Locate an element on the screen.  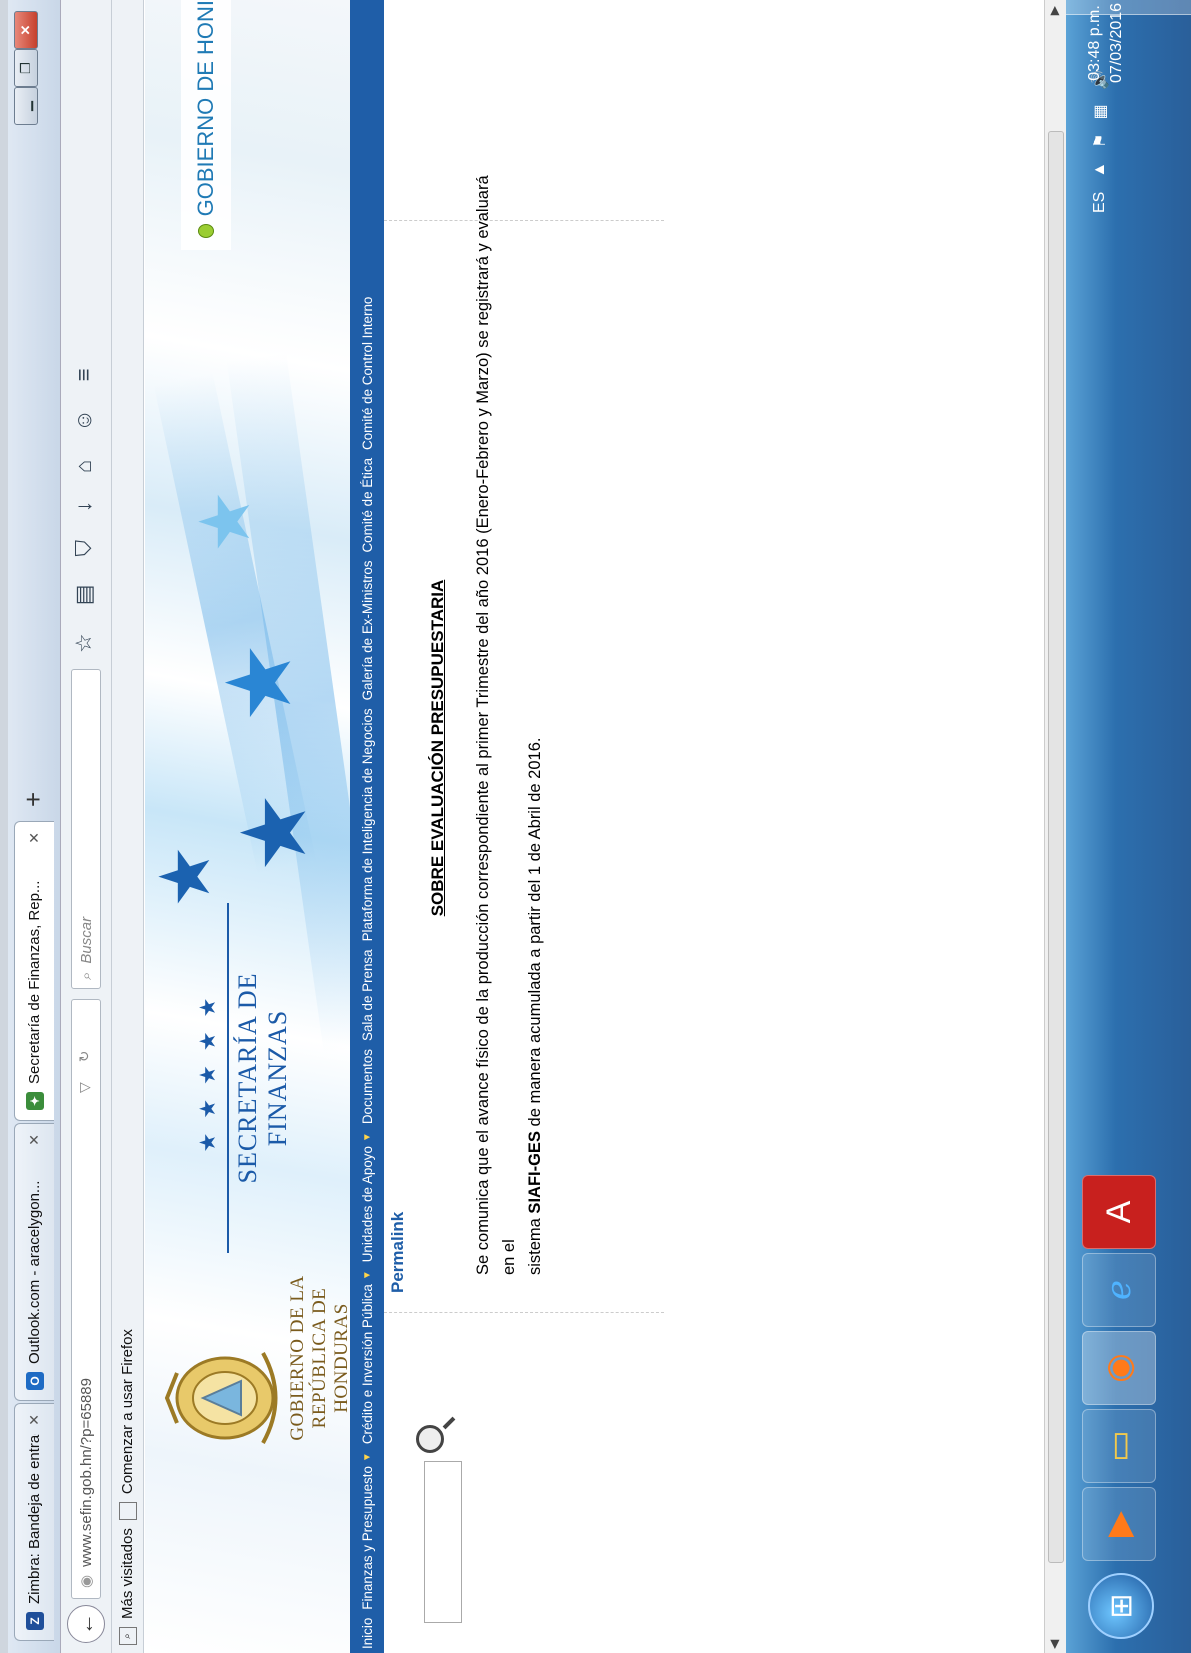
network-icon: ▦ is located at coordinates (1100, 111).